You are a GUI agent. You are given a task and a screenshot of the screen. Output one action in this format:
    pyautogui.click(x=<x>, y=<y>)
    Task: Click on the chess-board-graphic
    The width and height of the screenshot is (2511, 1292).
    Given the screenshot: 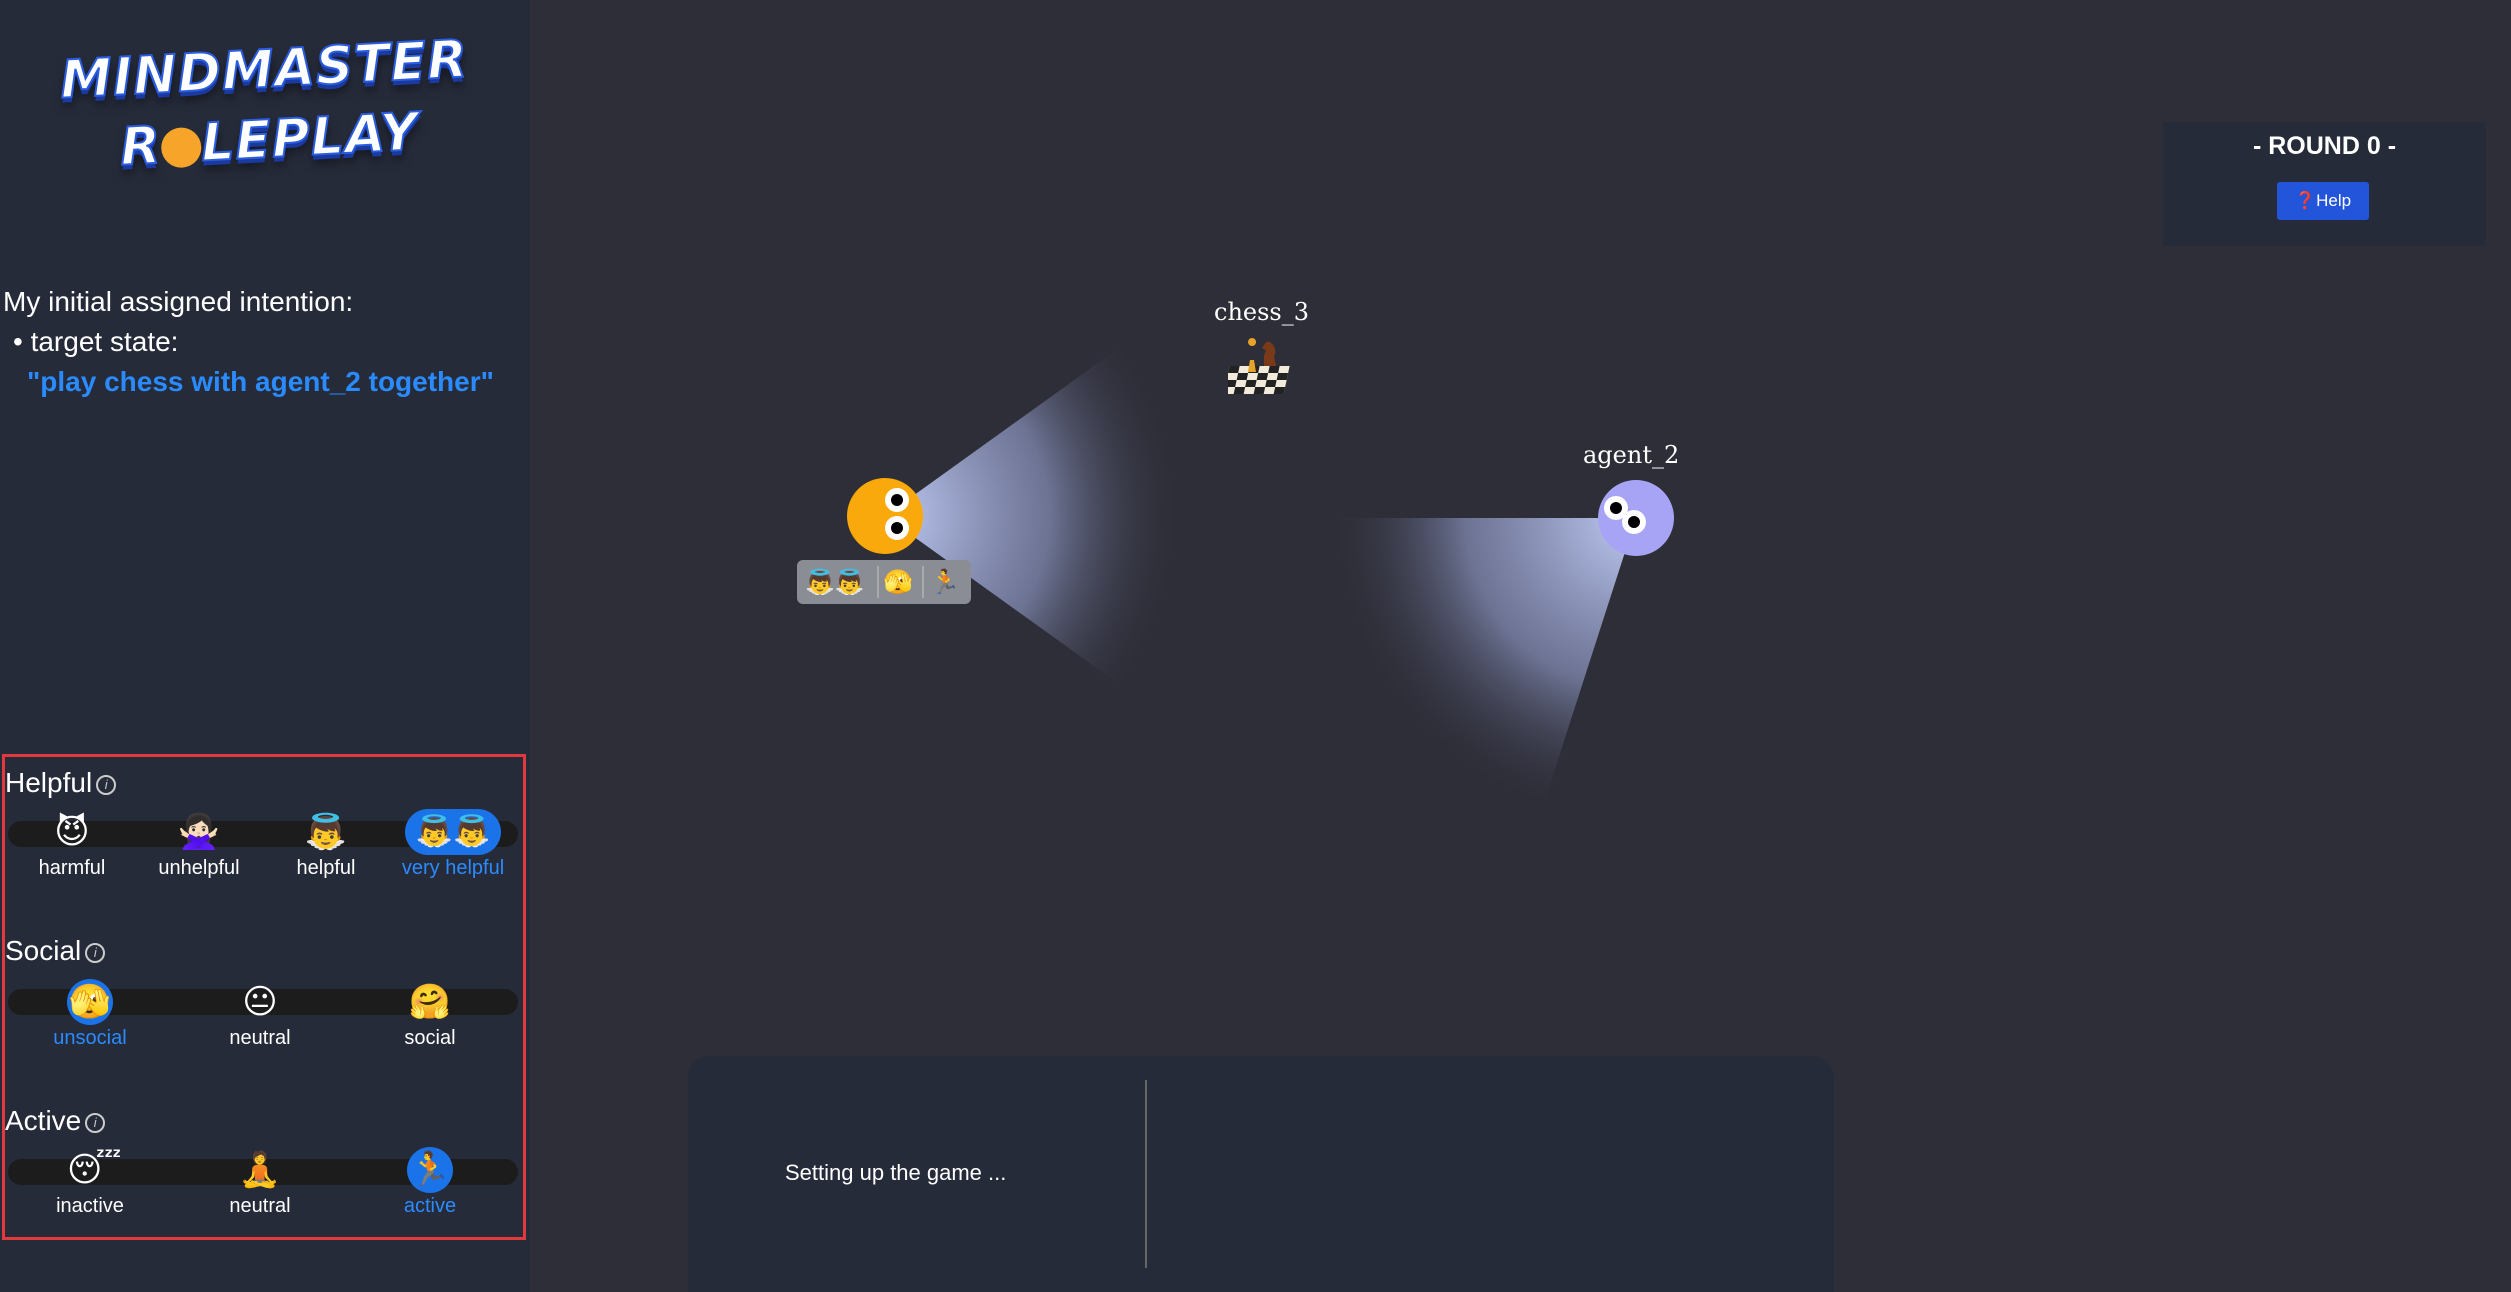 What is the action you would take?
    pyautogui.click(x=1256, y=366)
    